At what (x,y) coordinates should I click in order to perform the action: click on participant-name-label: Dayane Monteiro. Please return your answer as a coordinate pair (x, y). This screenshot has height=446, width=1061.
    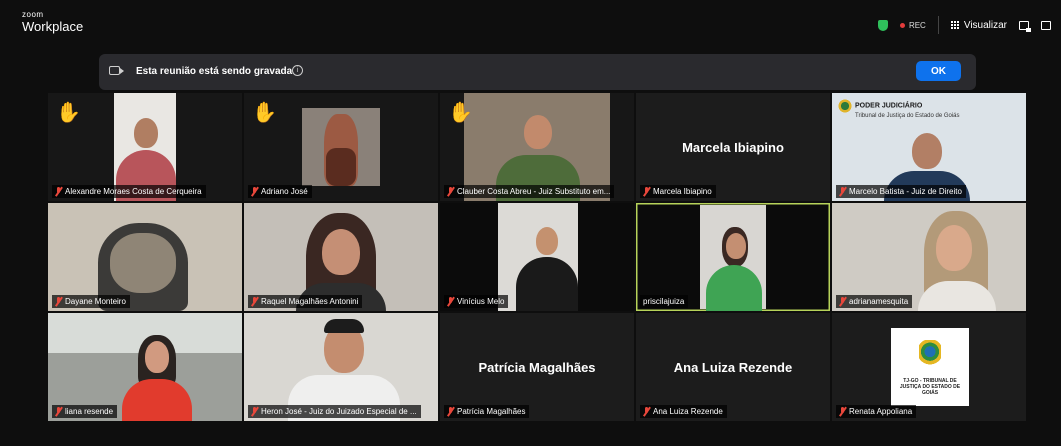
    Looking at the image, I should click on (91, 301).